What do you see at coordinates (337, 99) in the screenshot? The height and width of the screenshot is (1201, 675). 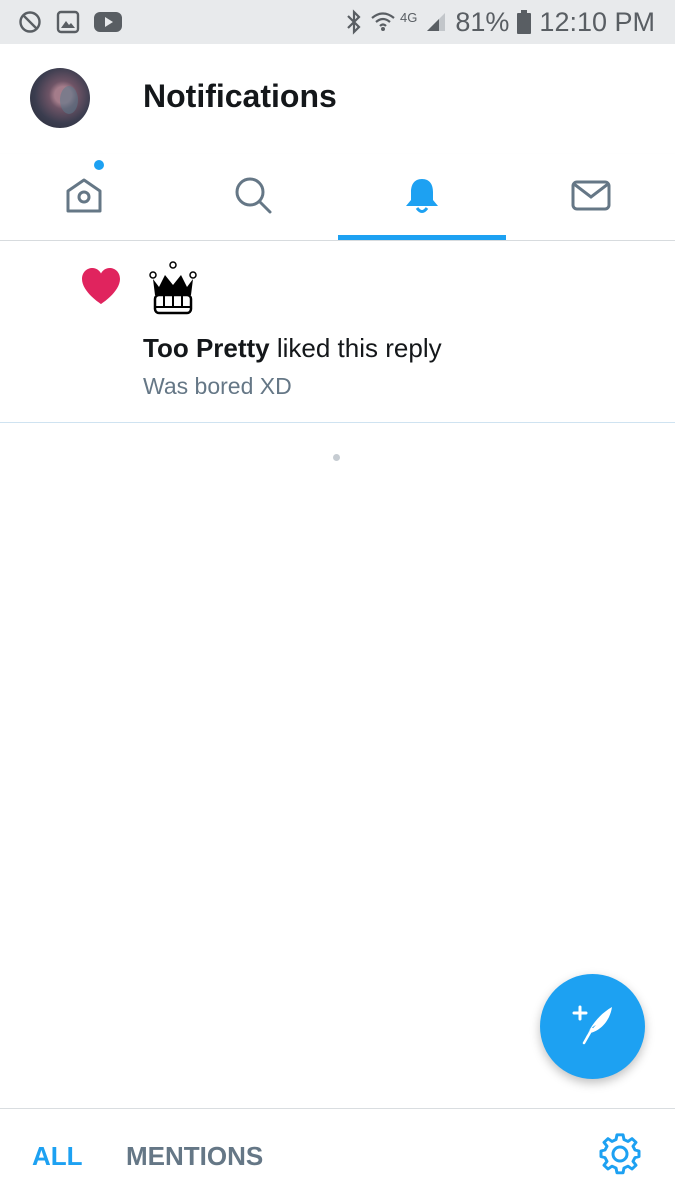 I see `app-header: Notifications` at bounding box center [337, 99].